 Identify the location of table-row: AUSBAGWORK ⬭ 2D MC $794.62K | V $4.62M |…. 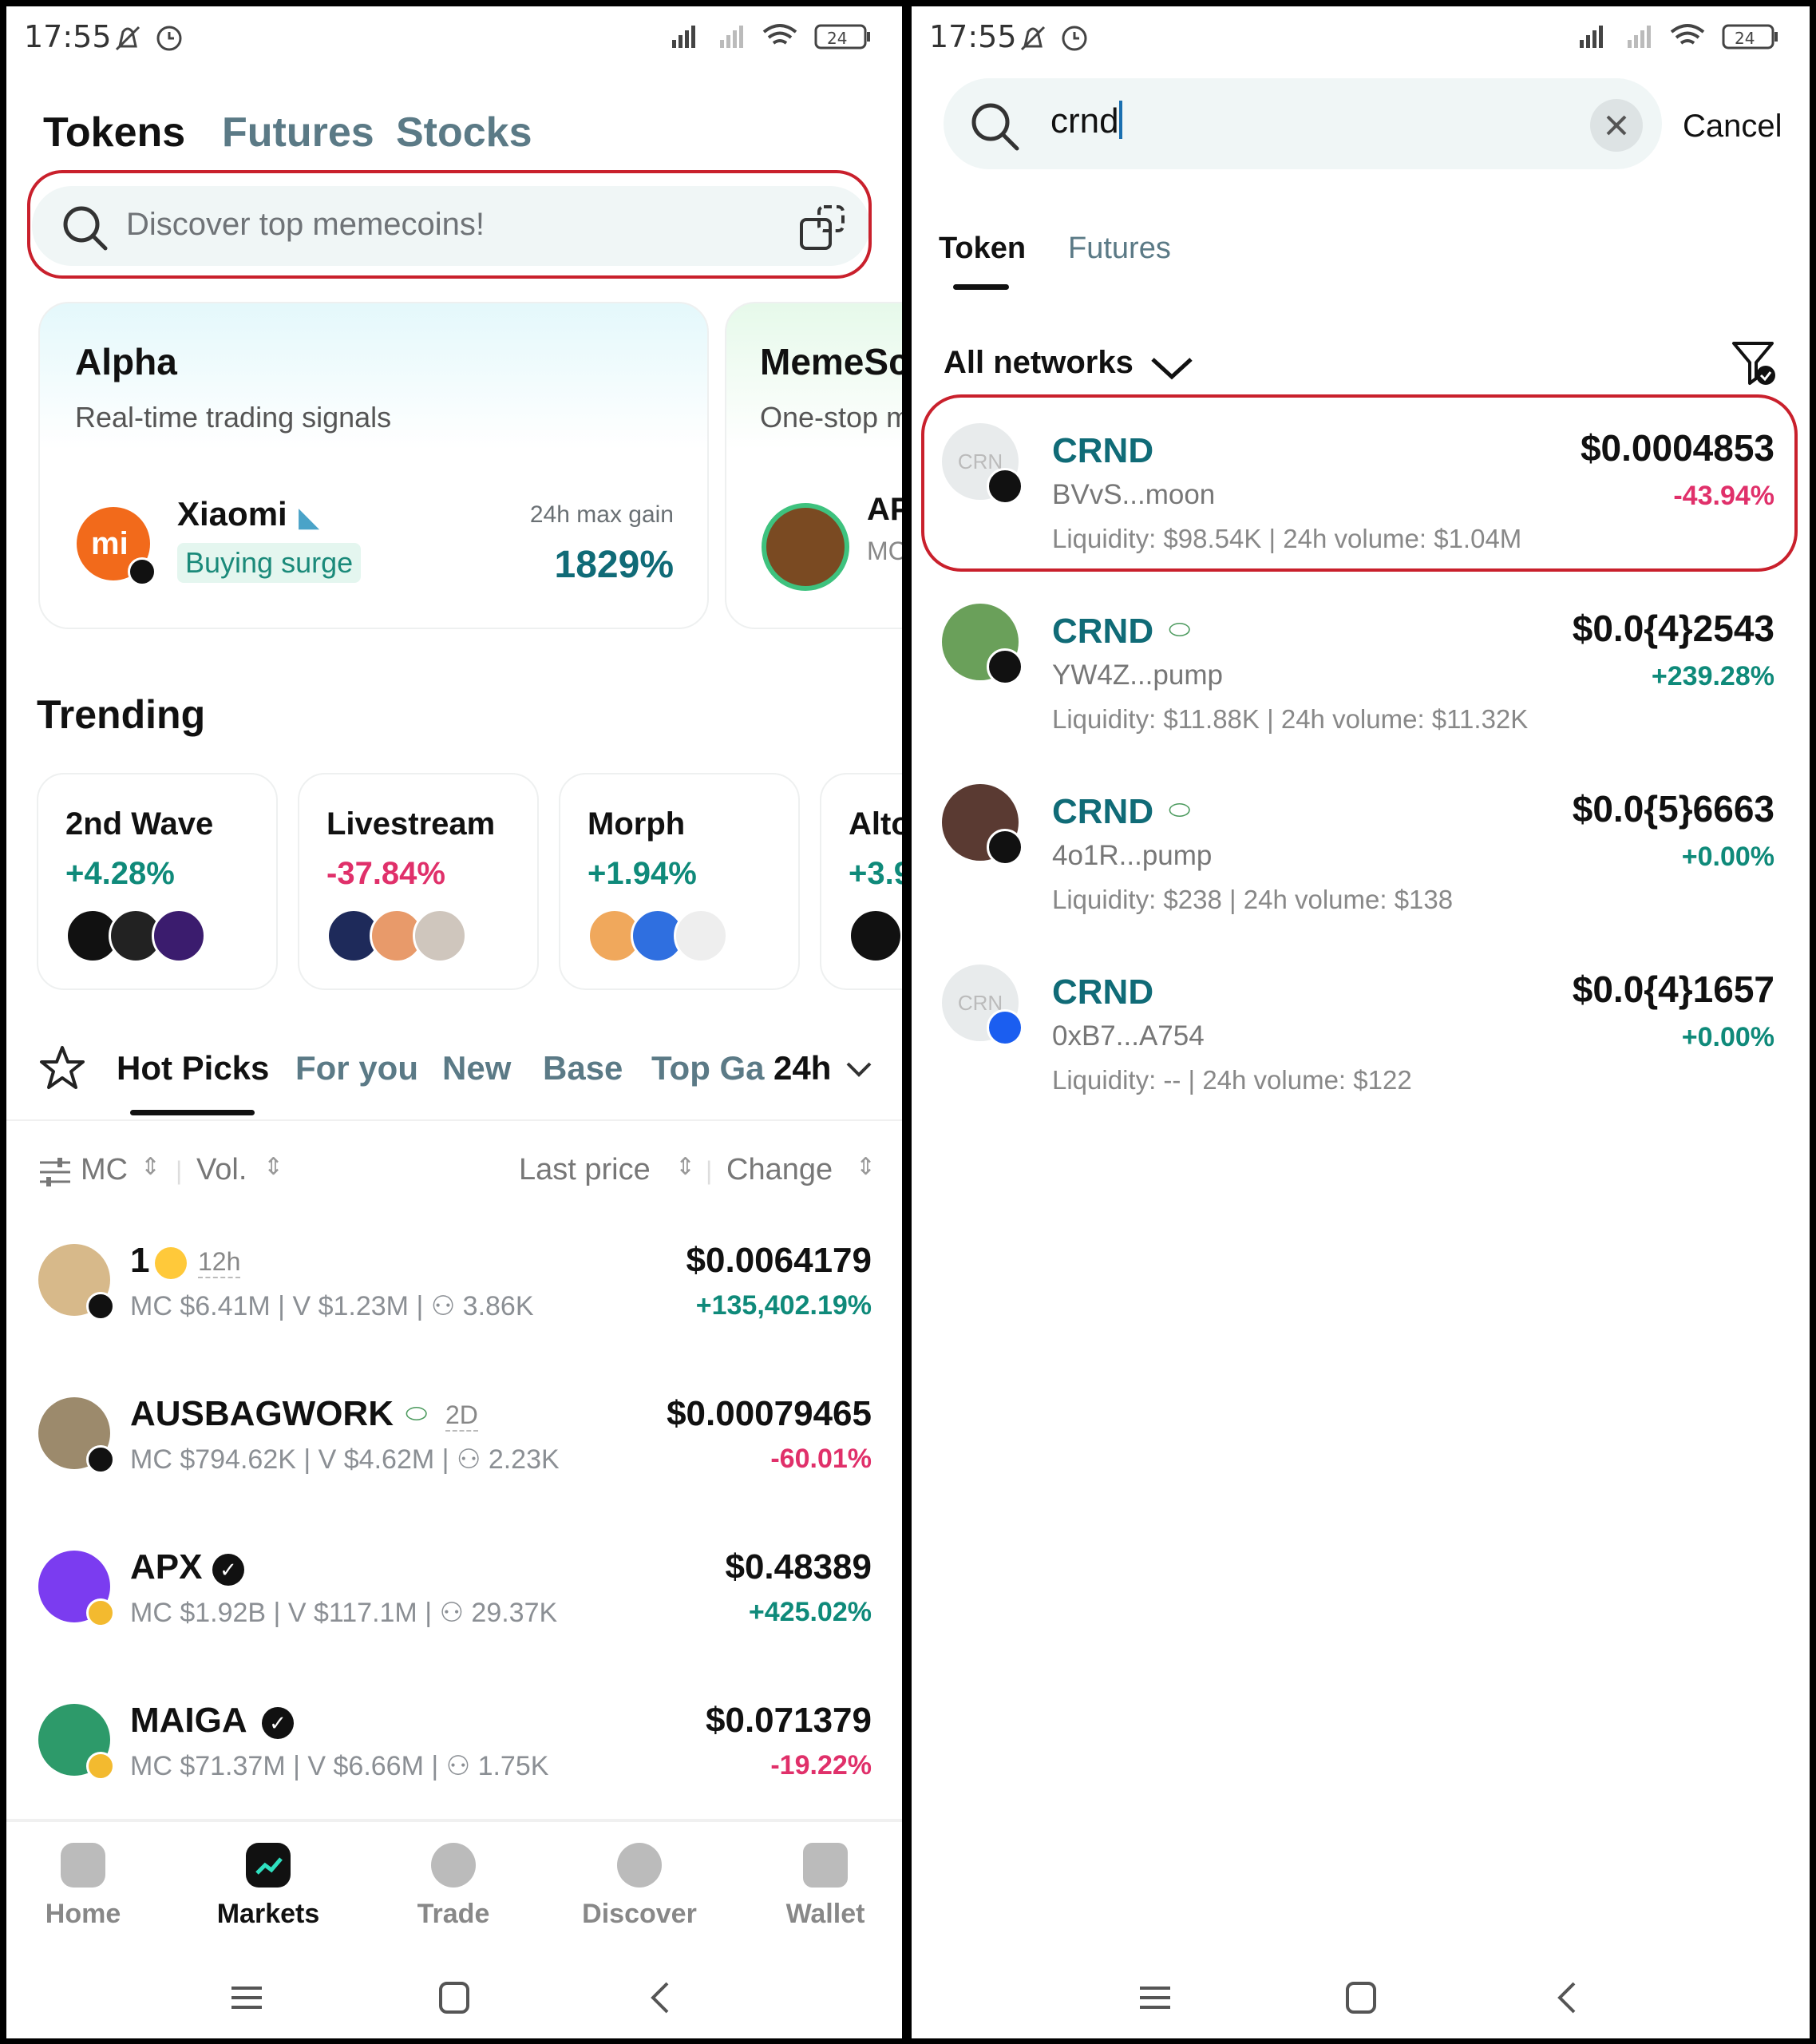
(454, 1449).